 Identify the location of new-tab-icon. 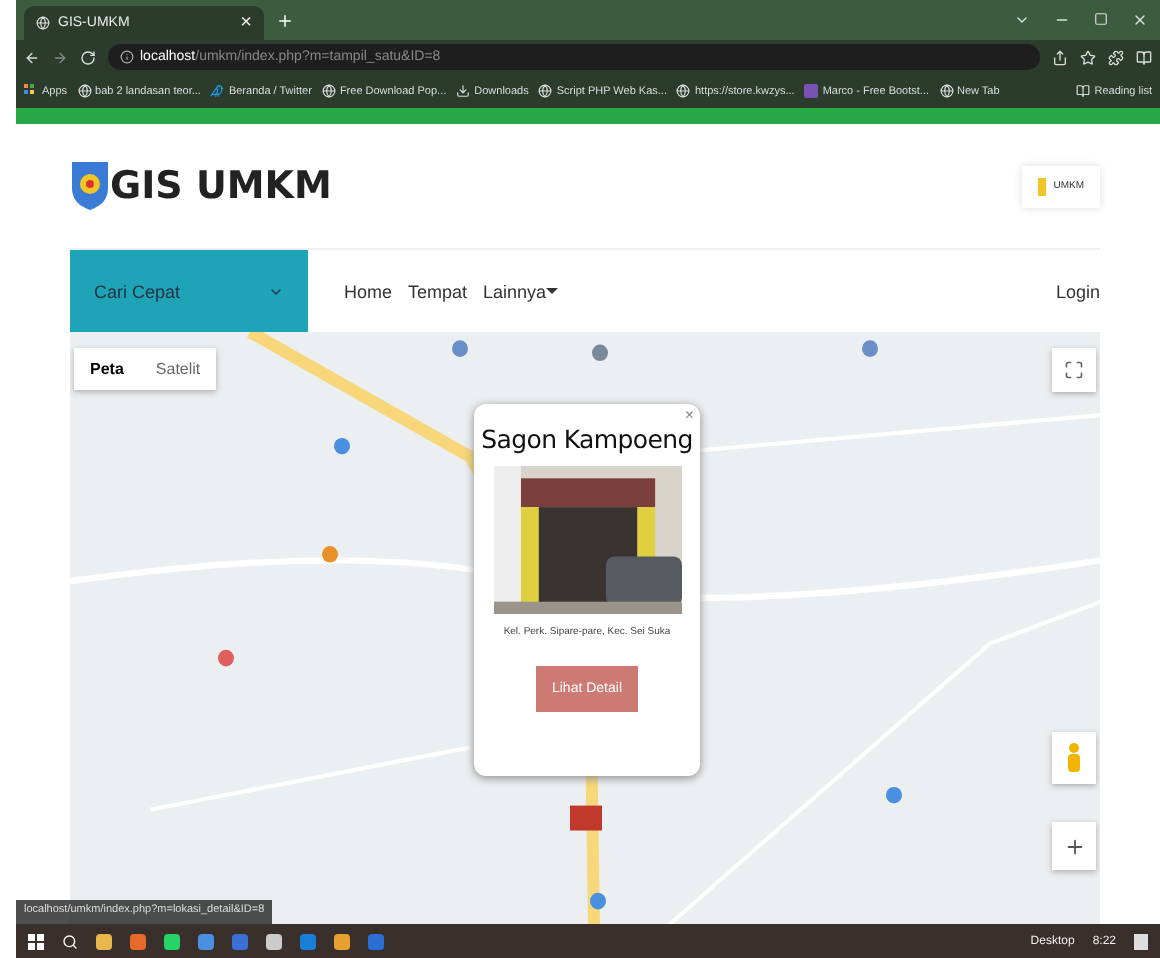
(285, 20).